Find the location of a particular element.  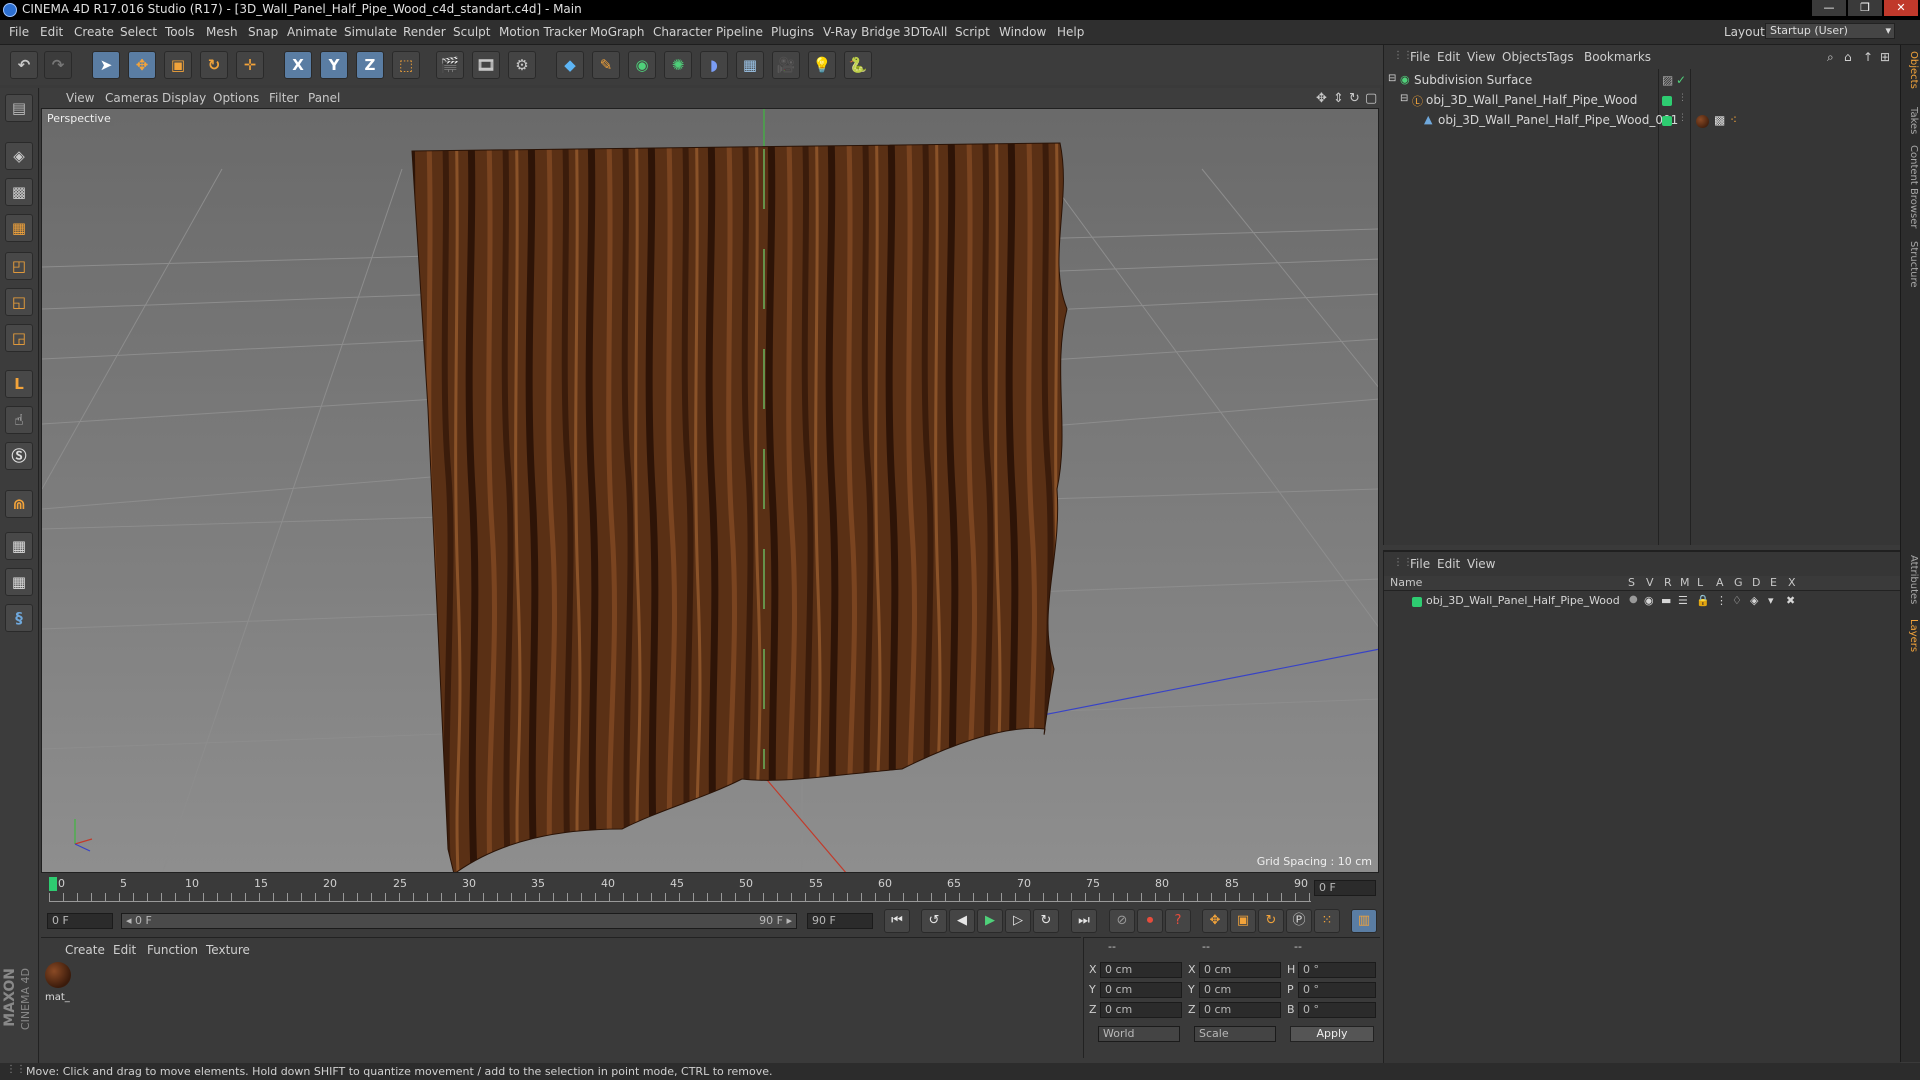

up-arrow-icon: ↑ is located at coordinates (1868, 57).